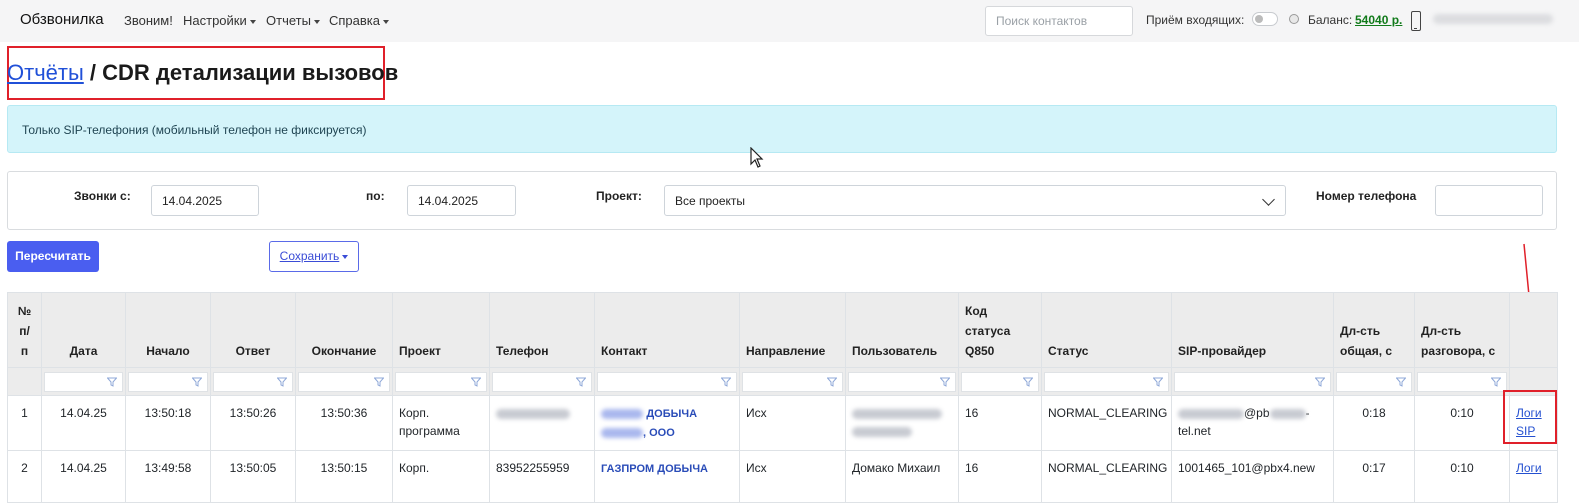 The height and width of the screenshot is (503, 1579). What do you see at coordinates (667, 330) in the screenshot?
I see `col-header-contact: Контакт` at bounding box center [667, 330].